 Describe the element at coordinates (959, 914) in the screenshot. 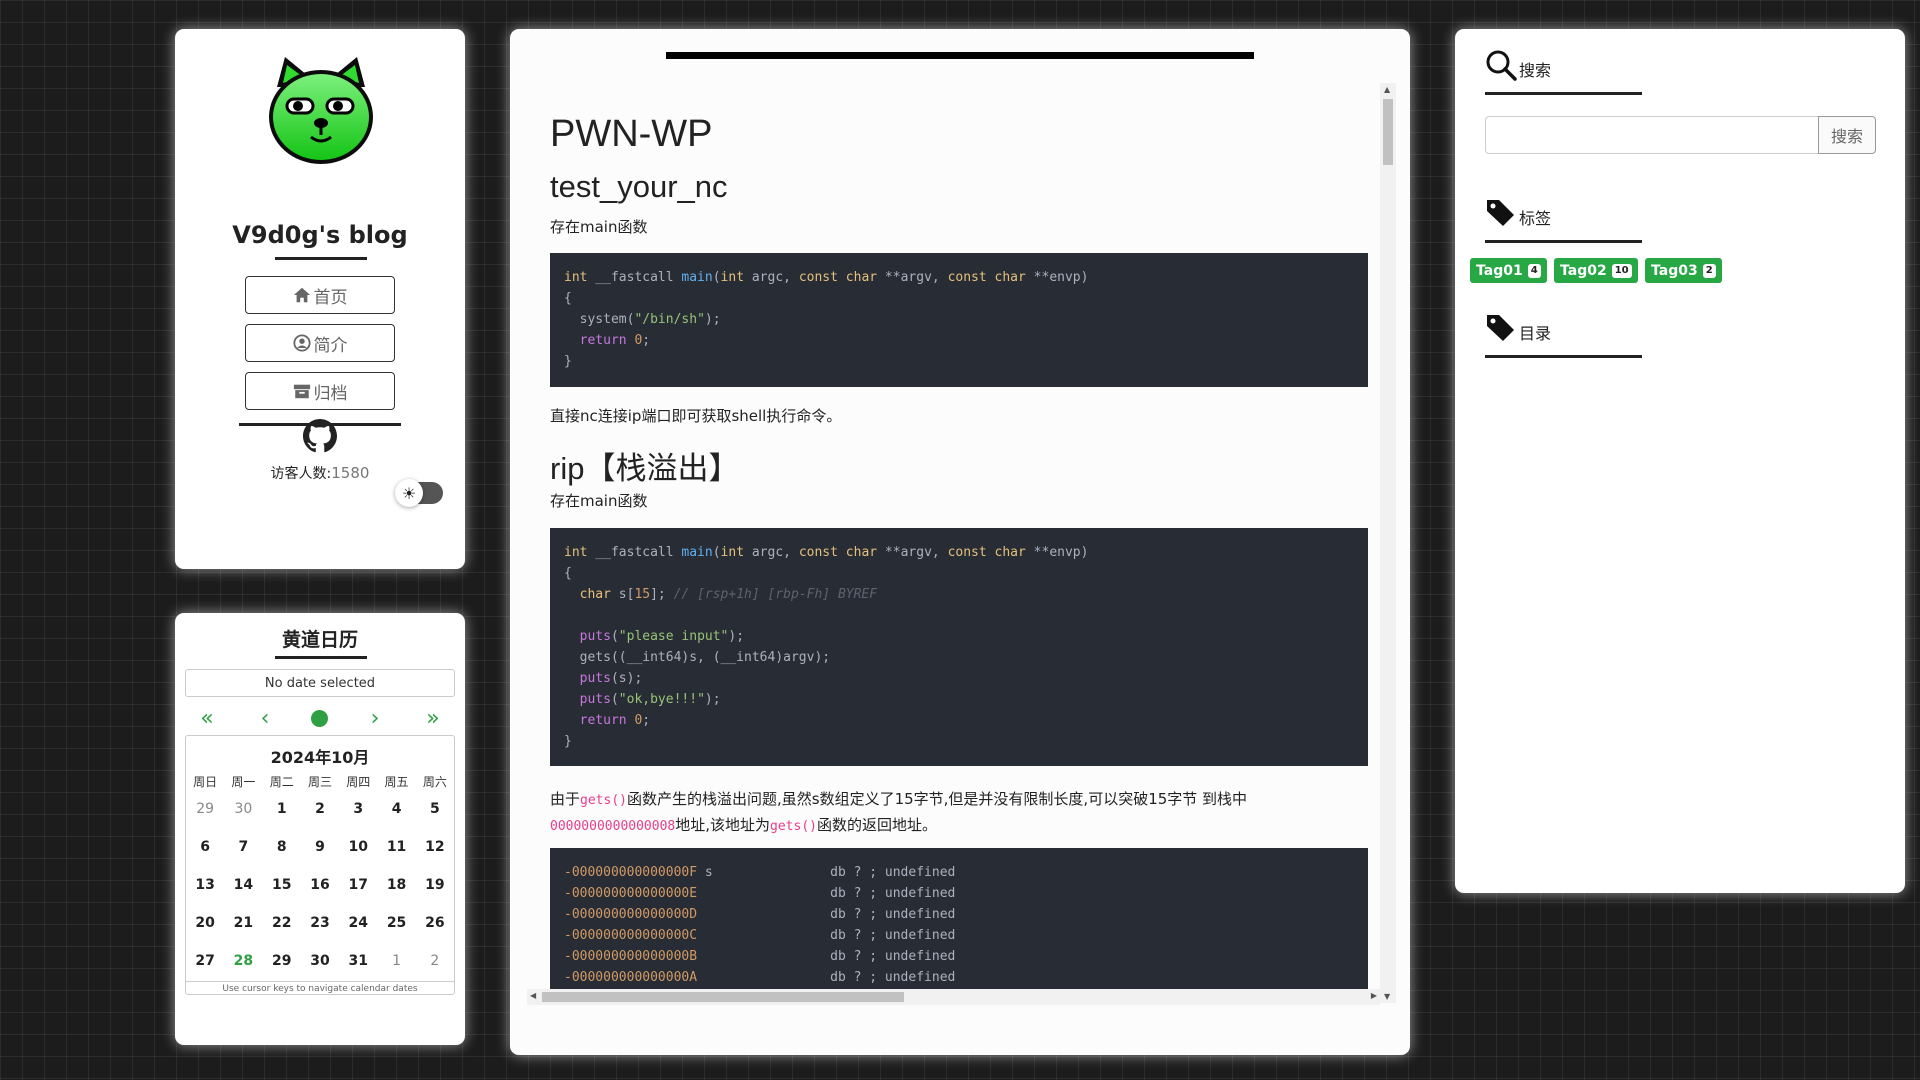

I see `stack-line: -000000000000000D db ? ; undefined` at that location.